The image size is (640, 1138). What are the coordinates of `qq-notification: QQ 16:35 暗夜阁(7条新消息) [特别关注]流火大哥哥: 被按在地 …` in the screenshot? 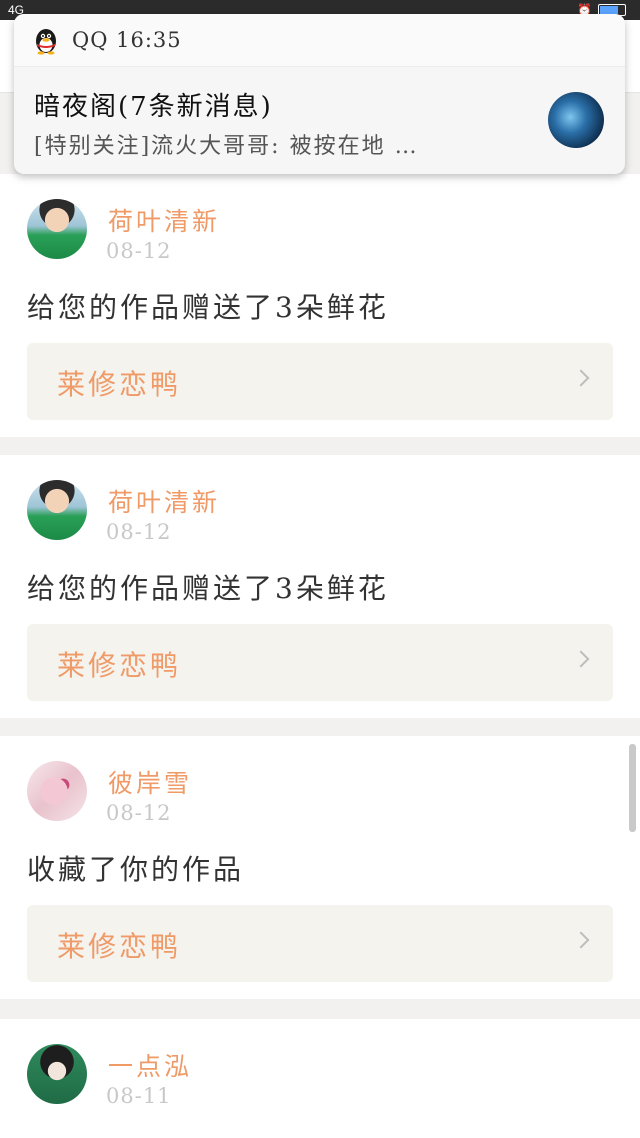 It's located at (319, 94).